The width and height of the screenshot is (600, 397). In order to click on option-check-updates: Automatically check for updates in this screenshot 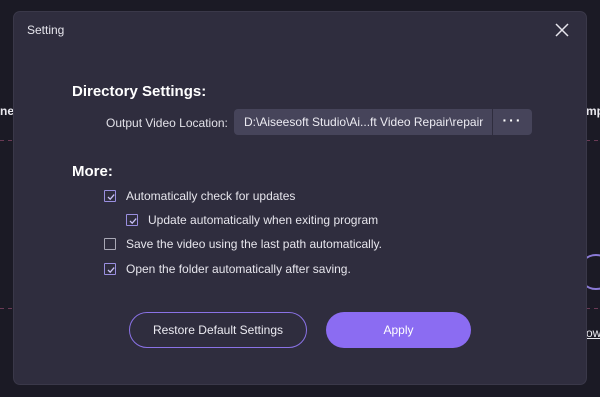, I will do `click(199, 196)`.